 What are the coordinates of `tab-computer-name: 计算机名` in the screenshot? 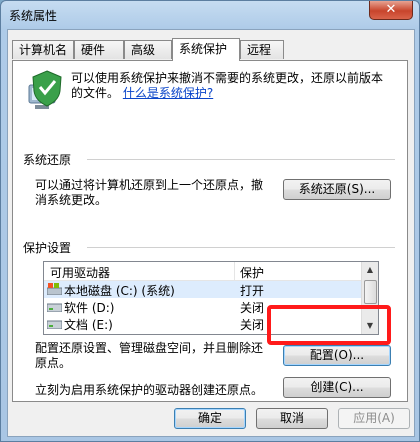 It's located at (43, 49).